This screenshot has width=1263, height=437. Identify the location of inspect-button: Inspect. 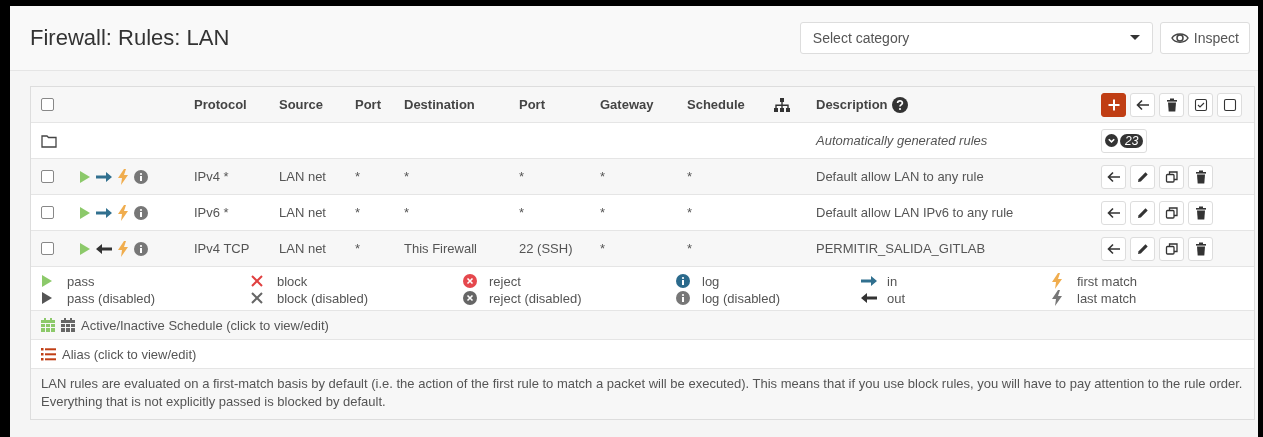
(1204, 38).